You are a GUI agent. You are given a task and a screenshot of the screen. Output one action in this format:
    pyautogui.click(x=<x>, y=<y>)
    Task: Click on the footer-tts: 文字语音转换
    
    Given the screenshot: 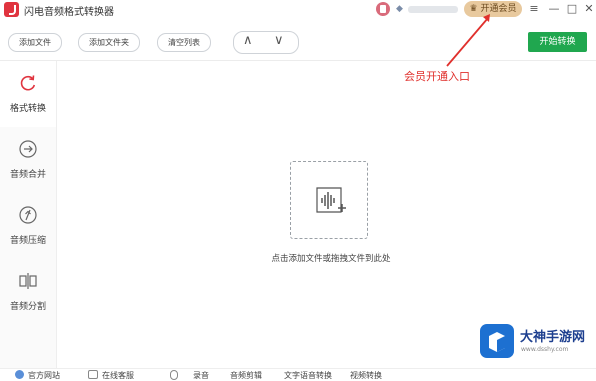 What is the action you would take?
    pyautogui.click(x=308, y=375)
    